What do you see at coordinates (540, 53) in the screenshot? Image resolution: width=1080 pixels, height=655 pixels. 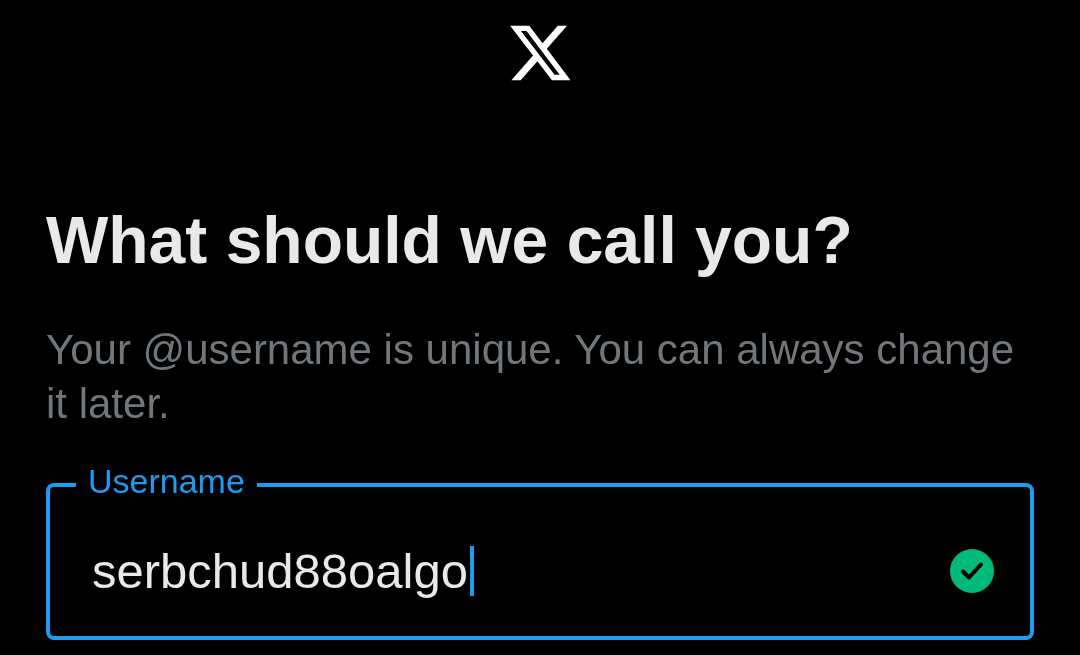 I see `x-logo-icon` at bounding box center [540, 53].